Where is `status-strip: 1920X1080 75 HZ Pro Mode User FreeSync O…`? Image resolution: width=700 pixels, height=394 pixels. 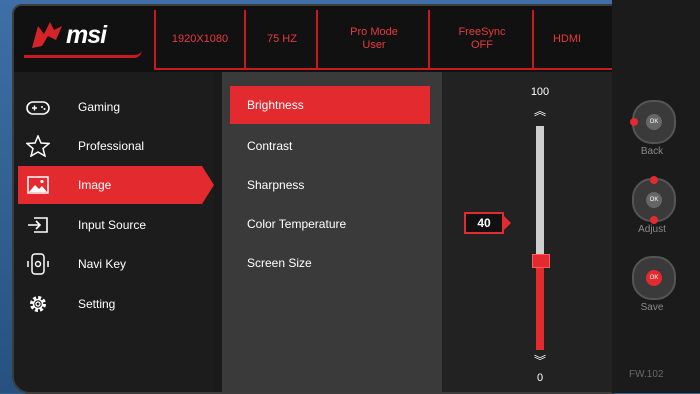
status-strip: 1920X1080 75 HZ Pro Mode User FreeSync O… is located at coordinates (383, 40).